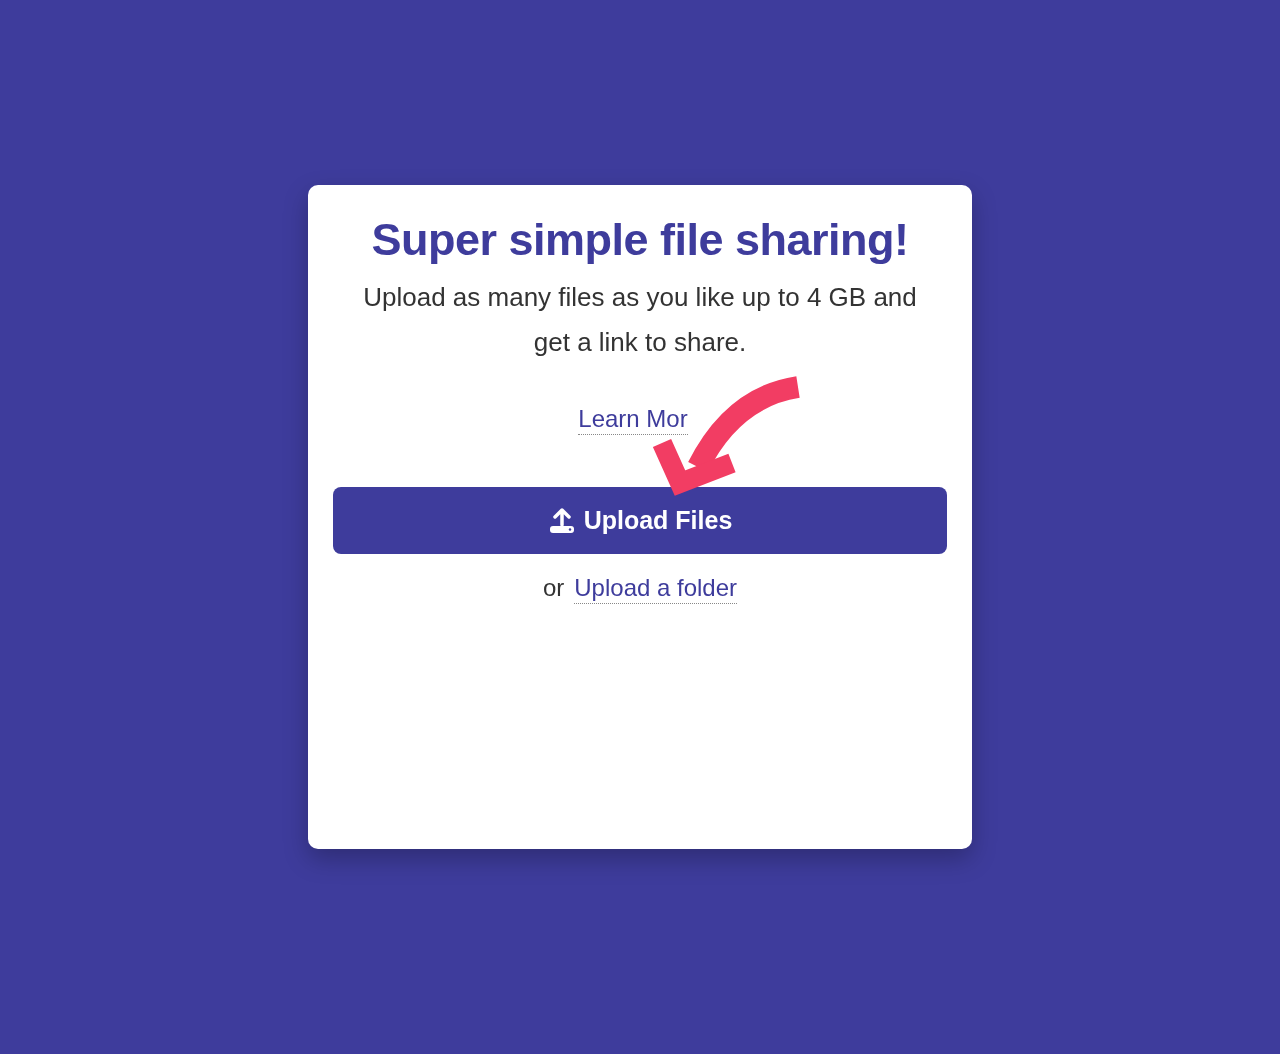 The width and height of the screenshot is (1280, 1054). Describe the element at coordinates (561, 520) in the screenshot. I see `upload-icon` at that location.